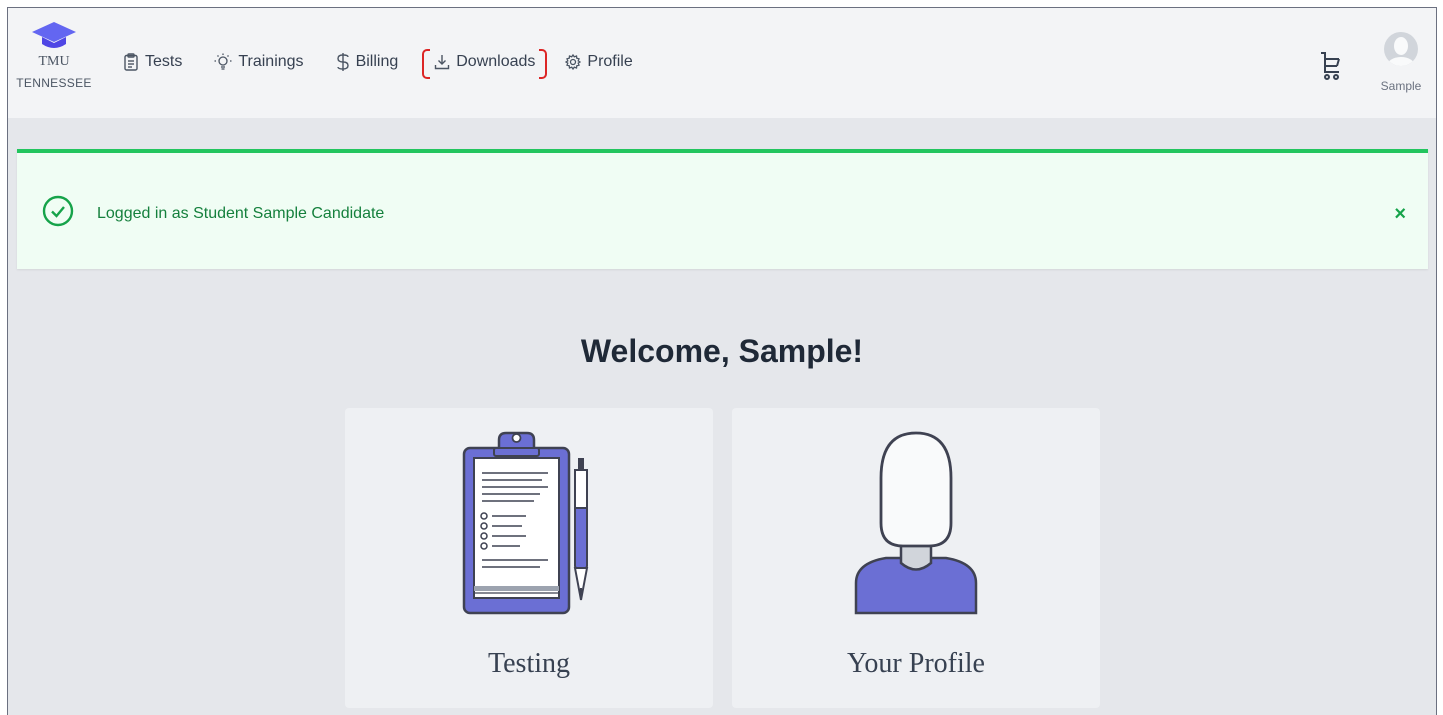 The width and height of the screenshot is (1443, 715). I want to click on lightbulb-icon, so click(223, 61).